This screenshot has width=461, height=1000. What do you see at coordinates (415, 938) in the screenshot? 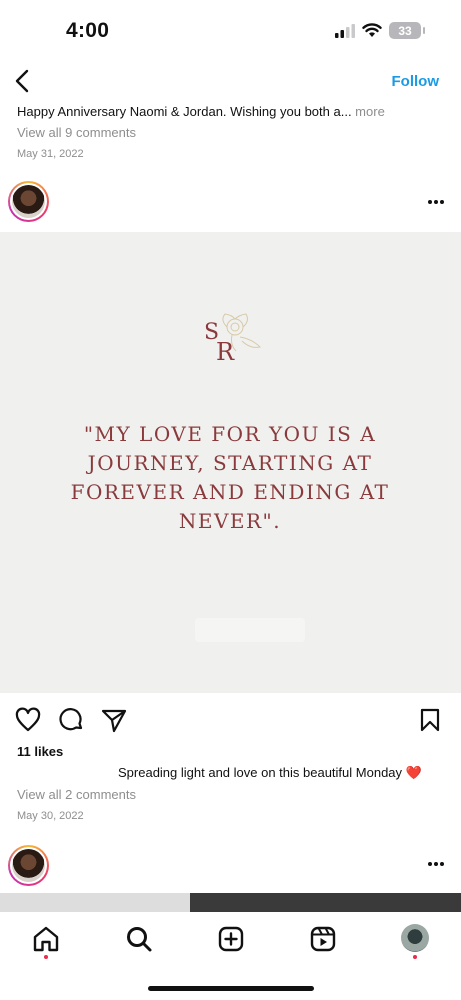
I see `profile-avatar` at bounding box center [415, 938].